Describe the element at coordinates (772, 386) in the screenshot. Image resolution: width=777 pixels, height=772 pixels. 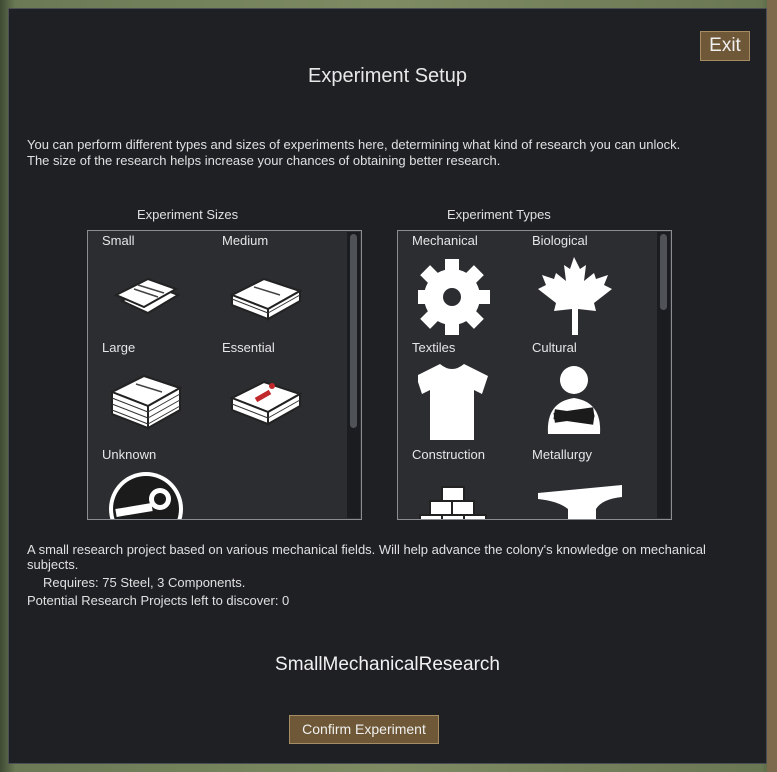
I see `map-background-right` at that location.